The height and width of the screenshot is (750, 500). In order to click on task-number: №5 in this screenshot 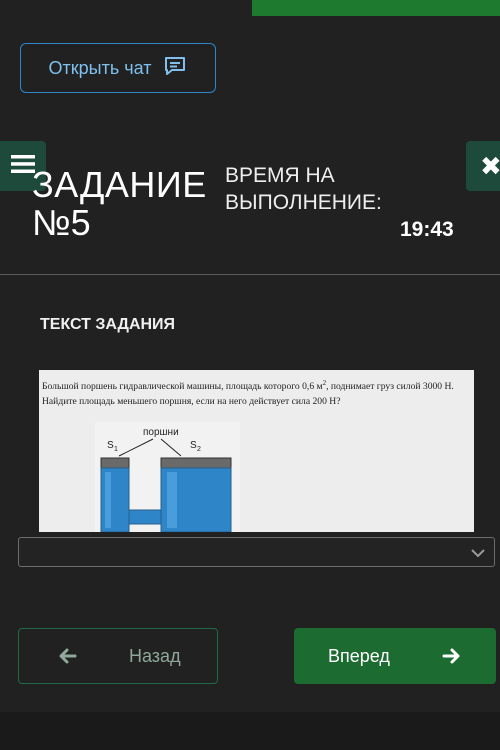, I will do `click(61, 222)`.